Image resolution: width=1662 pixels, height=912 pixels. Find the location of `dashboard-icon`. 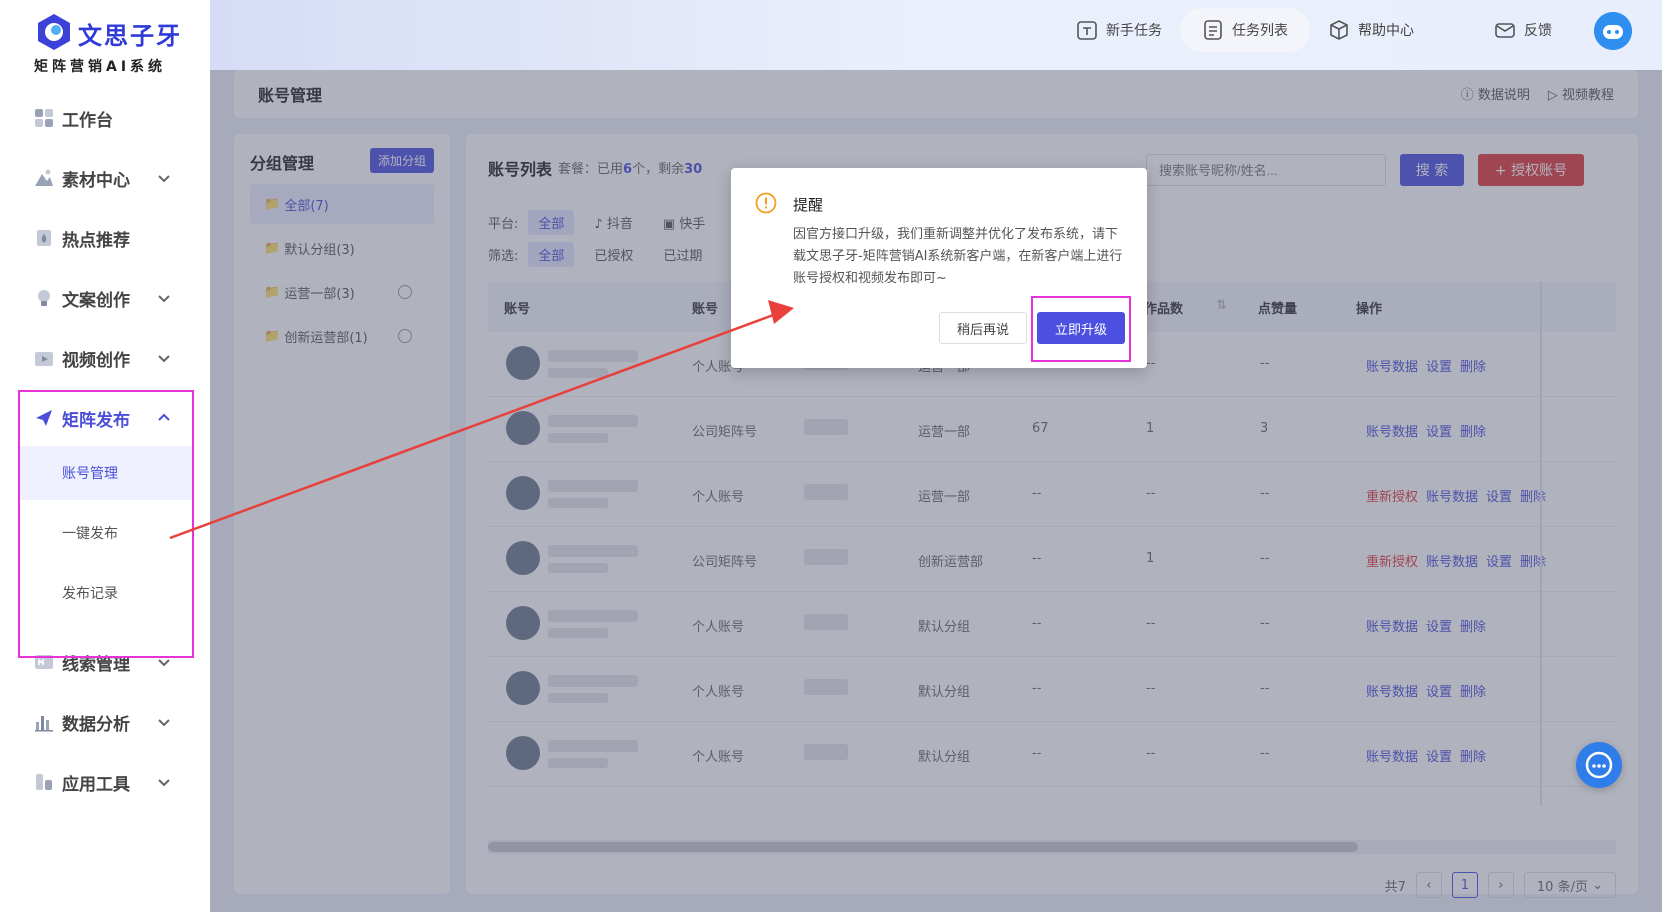

dashboard-icon is located at coordinates (44, 118).